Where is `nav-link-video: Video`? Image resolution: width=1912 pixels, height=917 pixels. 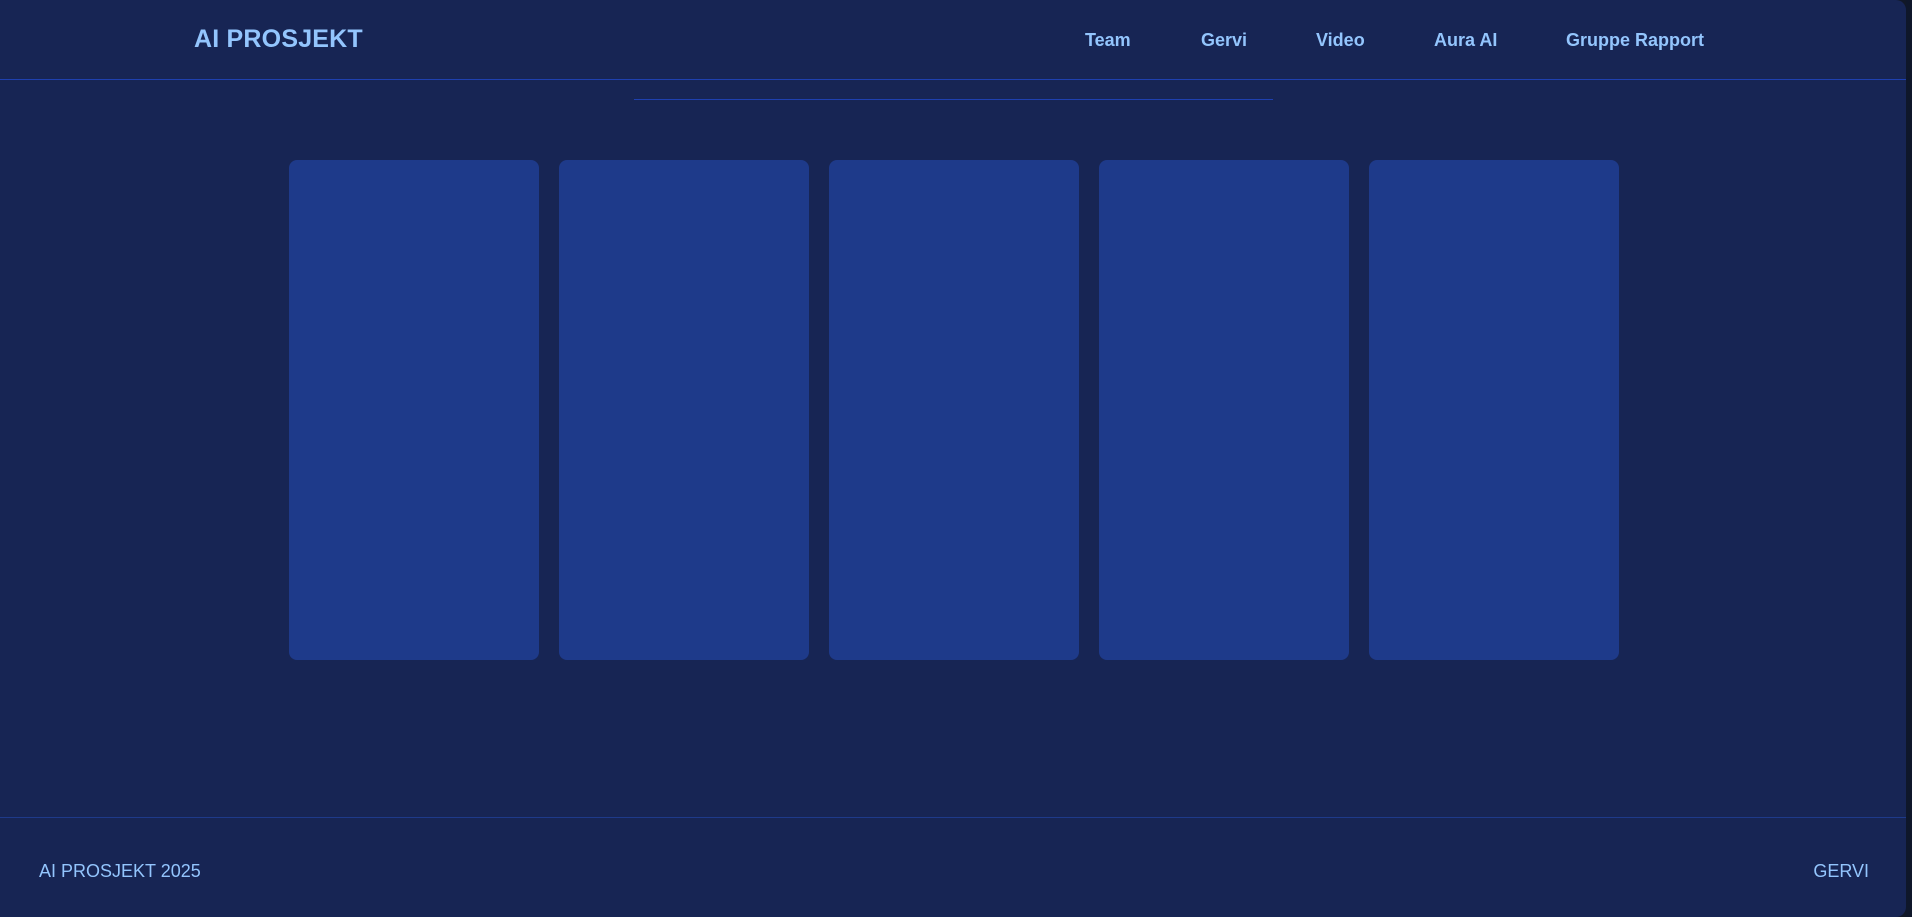 nav-link-video: Video is located at coordinates (1340, 40).